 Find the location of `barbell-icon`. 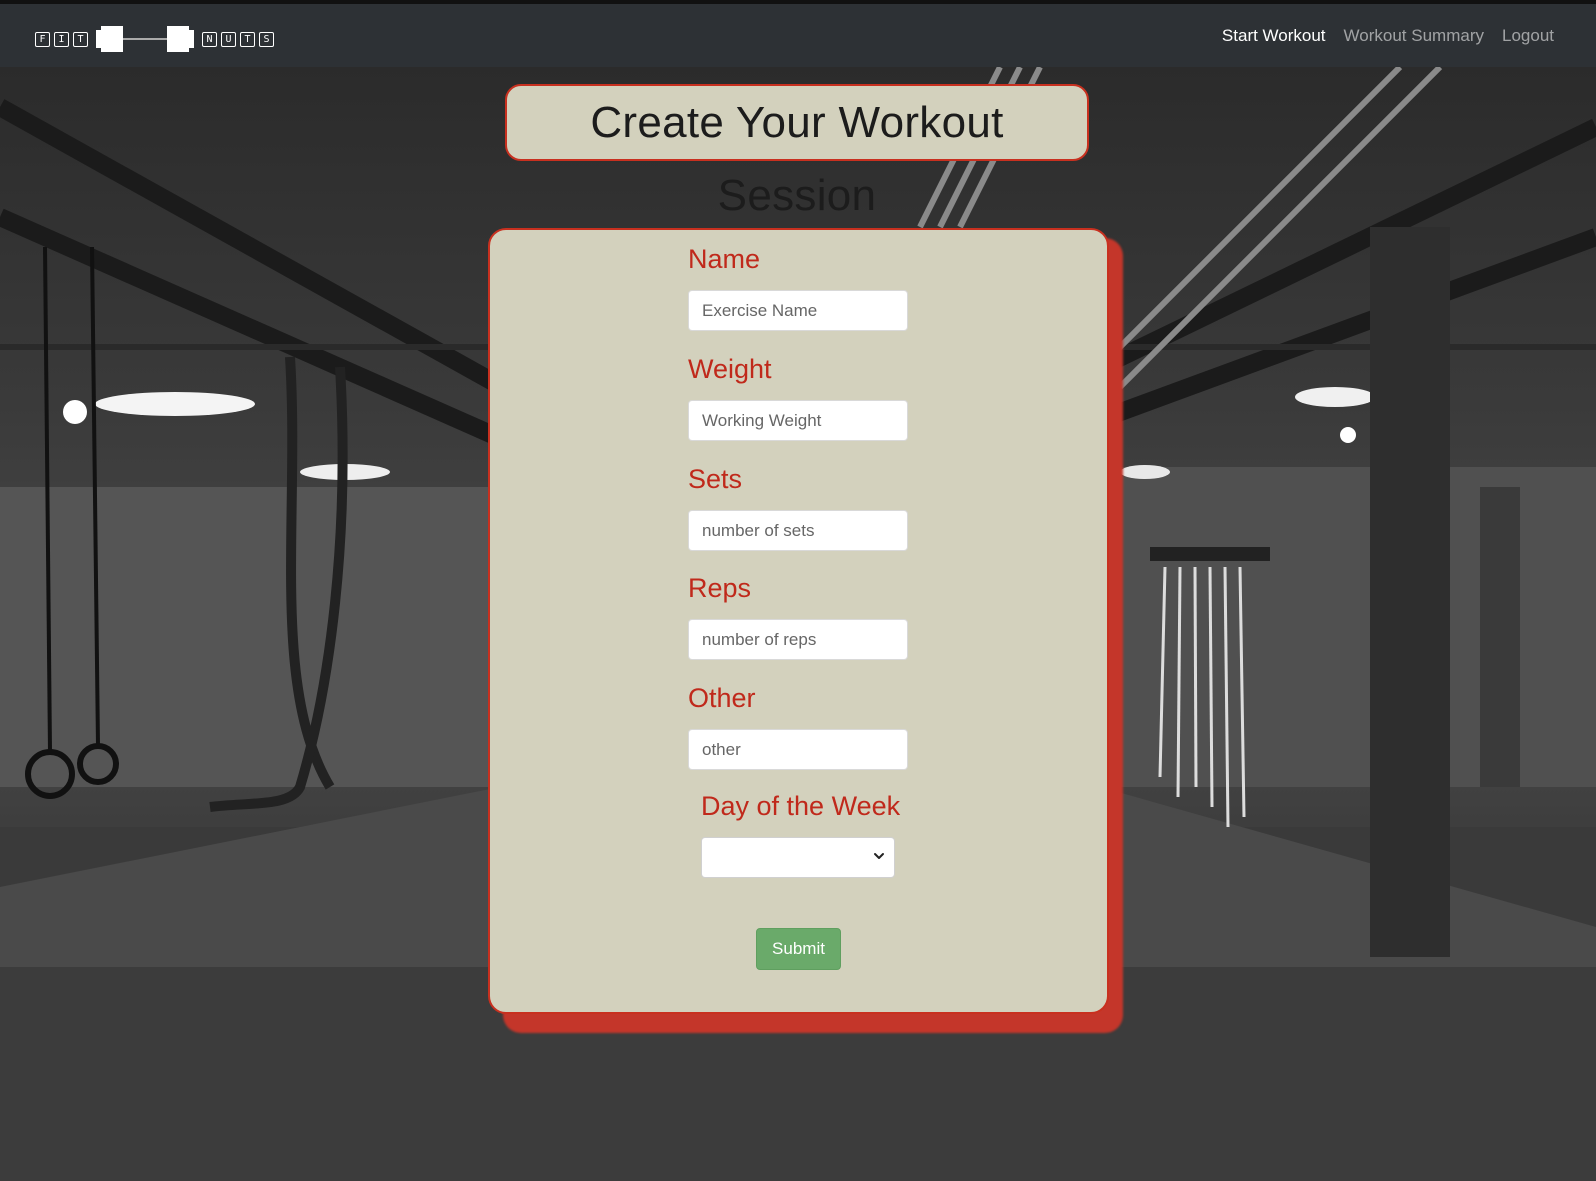

barbell-icon is located at coordinates (145, 39).